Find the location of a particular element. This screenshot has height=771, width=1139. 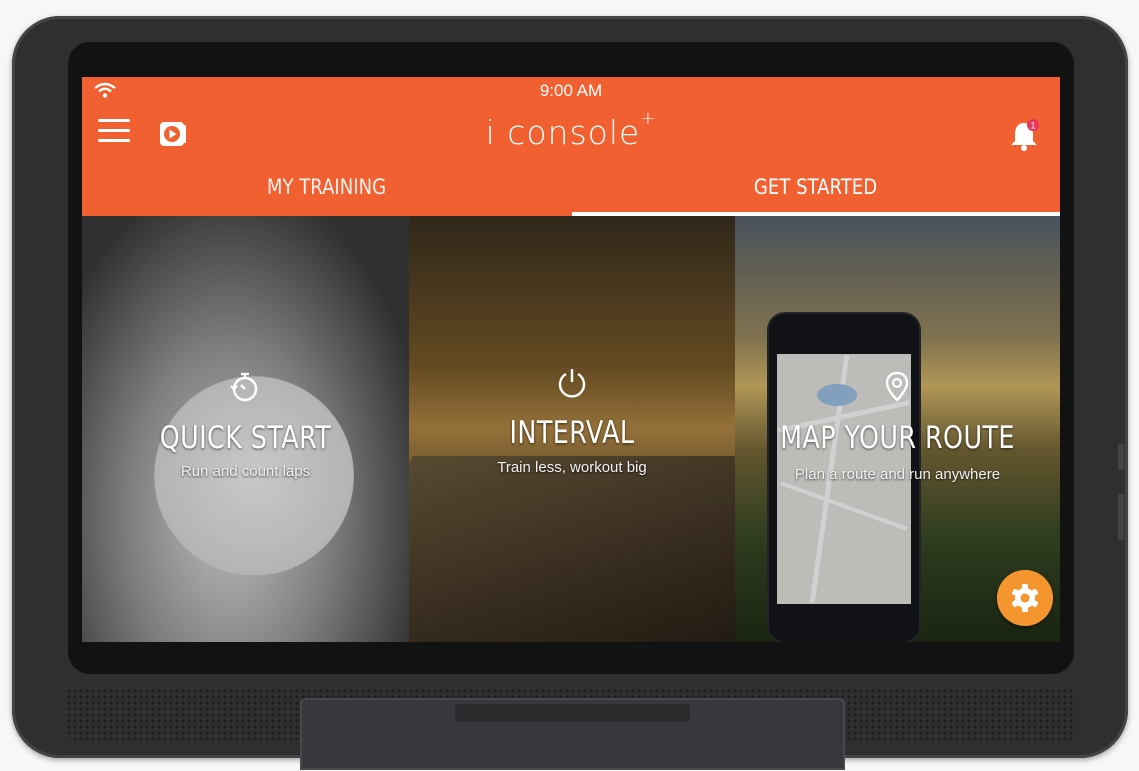

bell-icon: 1 is located at coordinates (1024, 135).